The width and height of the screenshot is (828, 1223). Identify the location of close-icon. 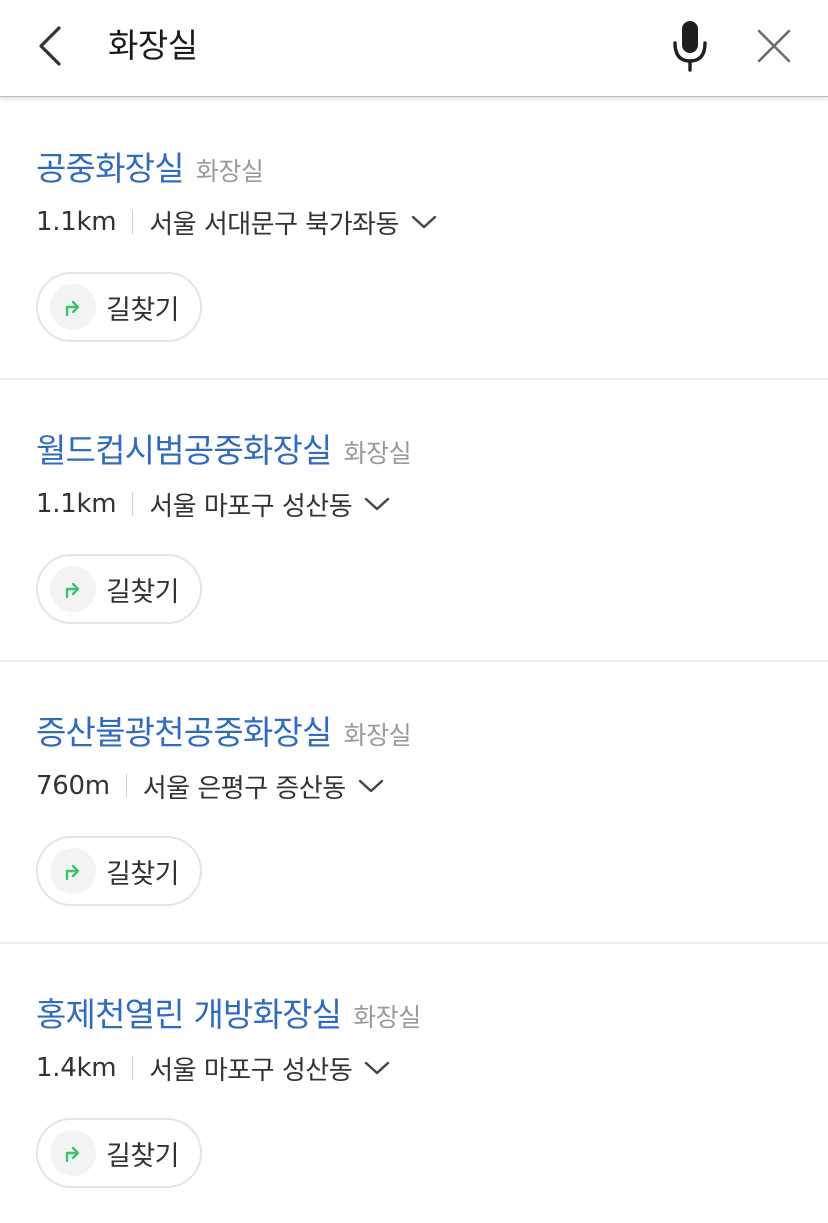
(774, 46).